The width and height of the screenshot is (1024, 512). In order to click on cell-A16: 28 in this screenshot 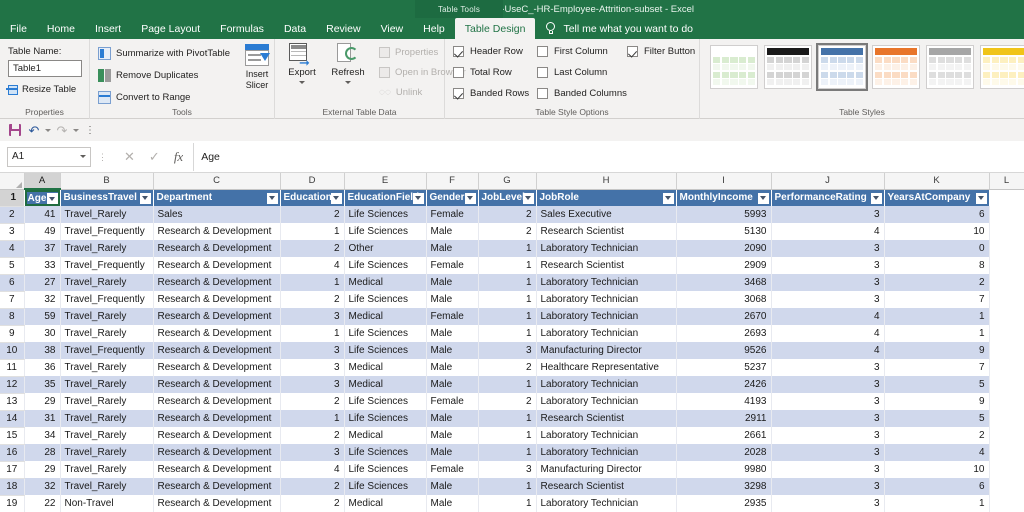, I will do `click(42, 452)`.